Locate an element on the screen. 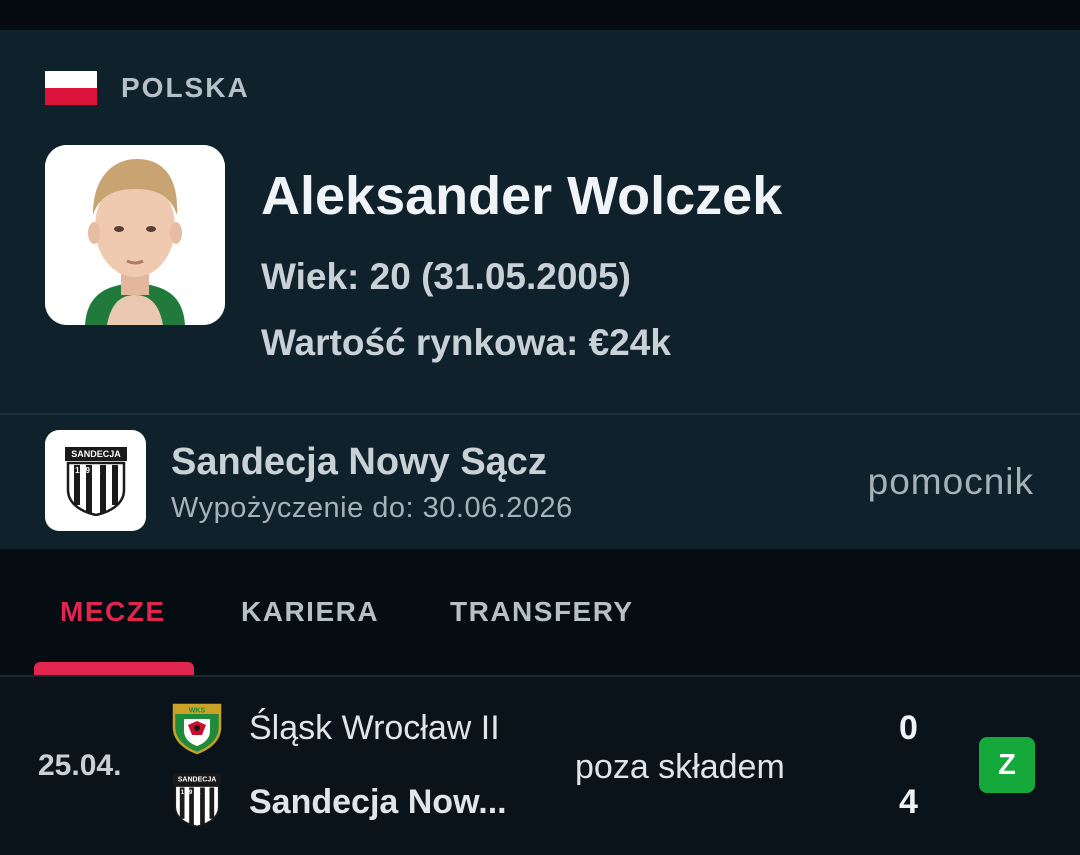 The height and width of the screenshot is (855, 1080). player-position: pomocnik is located at coordinates (950, 481).